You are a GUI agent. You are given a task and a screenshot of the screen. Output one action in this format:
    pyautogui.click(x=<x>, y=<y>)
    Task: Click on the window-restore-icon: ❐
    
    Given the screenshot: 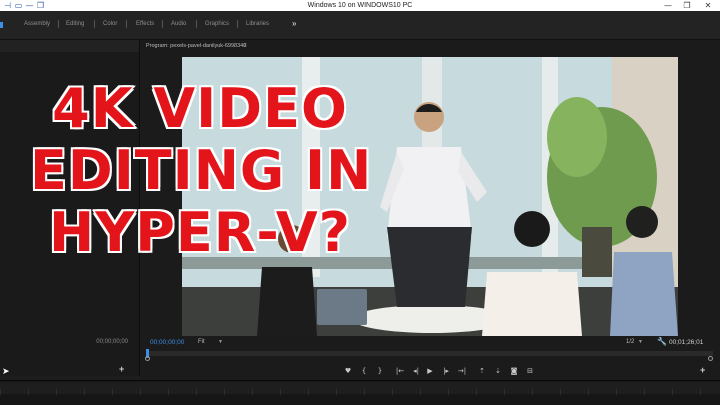 What is the action you would take?
    pyautogui.click(x=687, y=5)
    